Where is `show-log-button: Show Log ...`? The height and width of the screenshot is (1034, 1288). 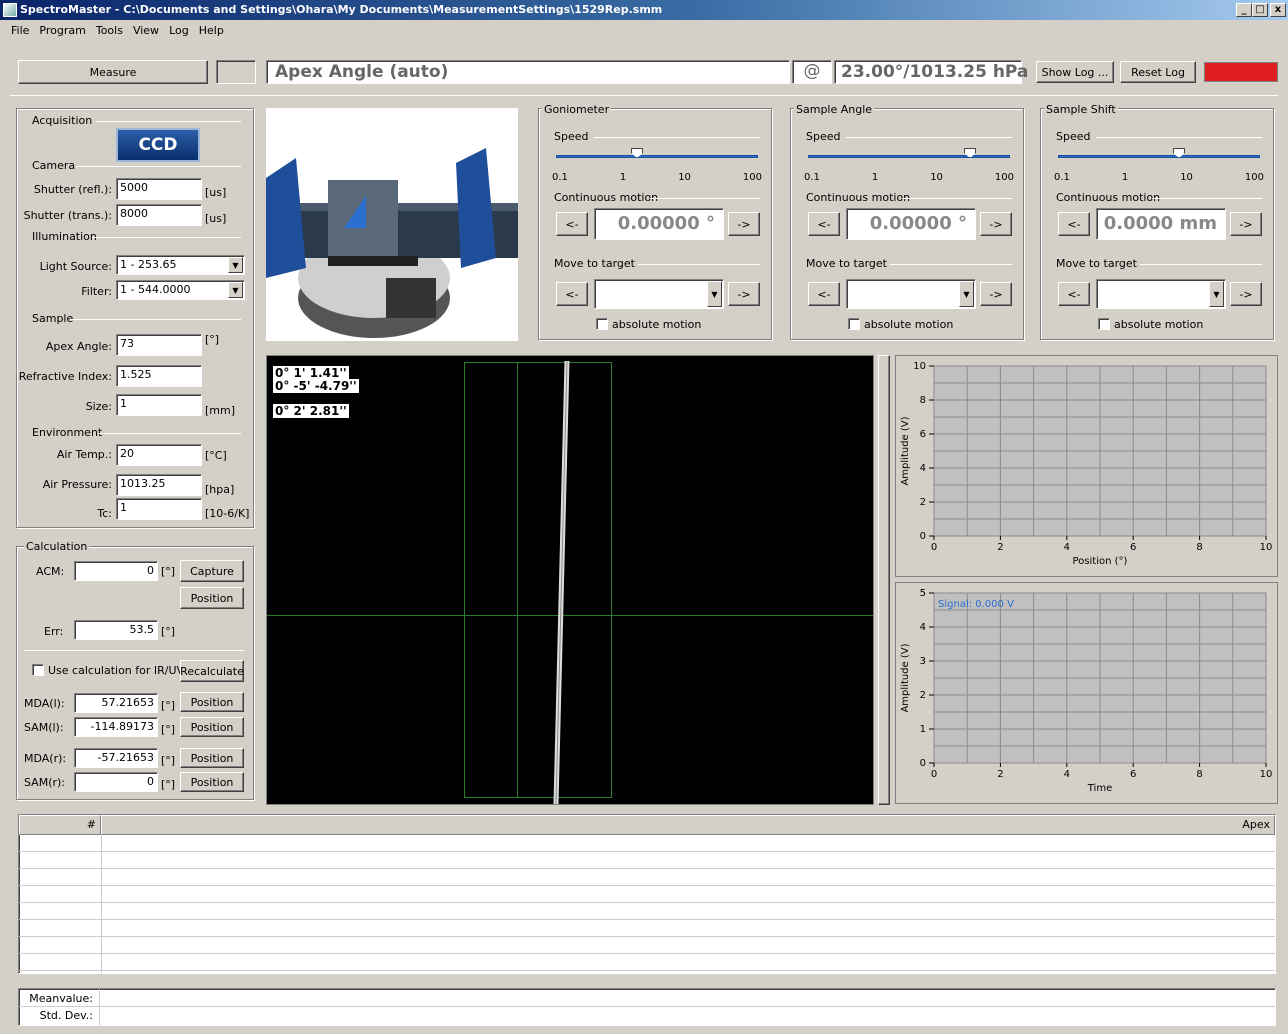 show-log-button: Show Log ... is located at coordinates (1075, 72).